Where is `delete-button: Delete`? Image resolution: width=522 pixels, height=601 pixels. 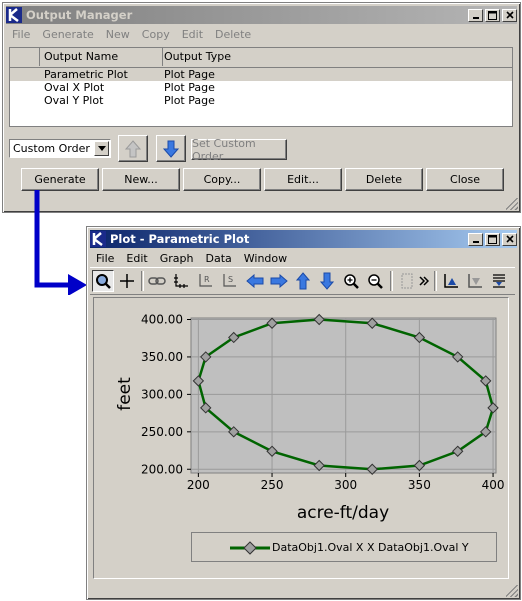
delete-button: Delete is located at coordinates (384, 179).